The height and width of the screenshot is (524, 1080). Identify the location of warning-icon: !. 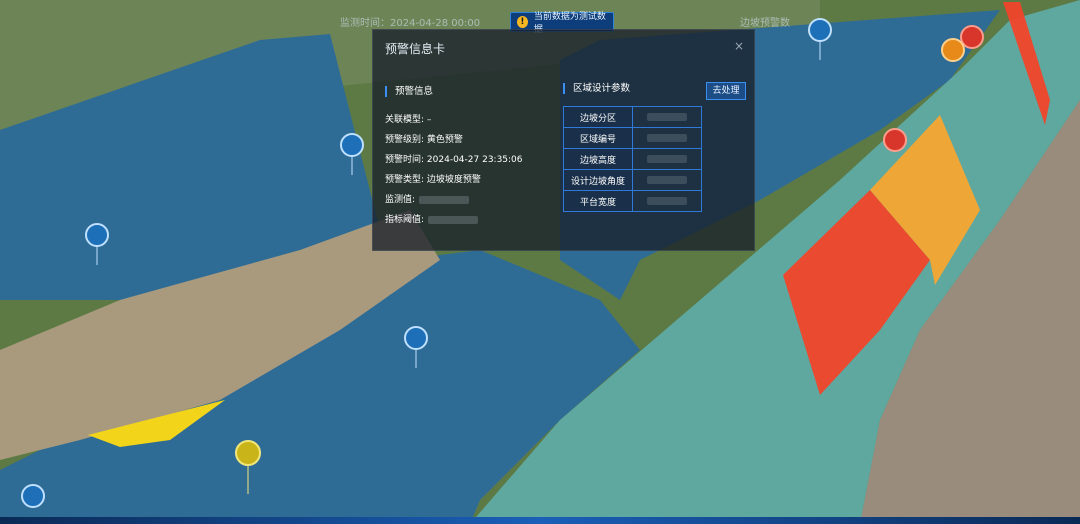
(522, 22).